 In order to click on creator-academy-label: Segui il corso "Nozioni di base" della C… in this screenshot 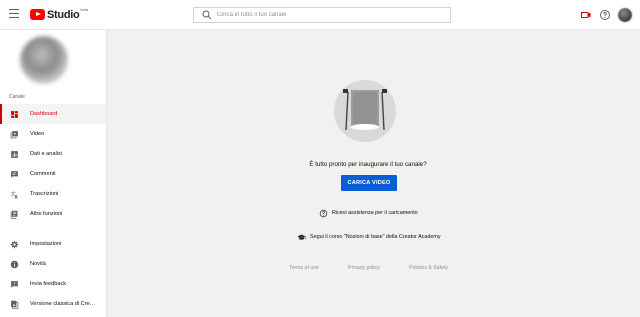, I will do `click(375, 237)`.